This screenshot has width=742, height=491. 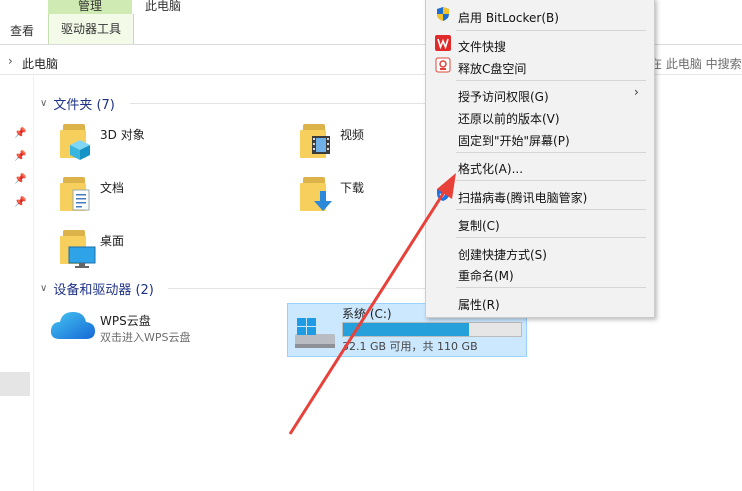 What do you see at coordinates (352, 188) in the screenshot?
I see `folder-label: 下载` at bounding box center [352, 188].